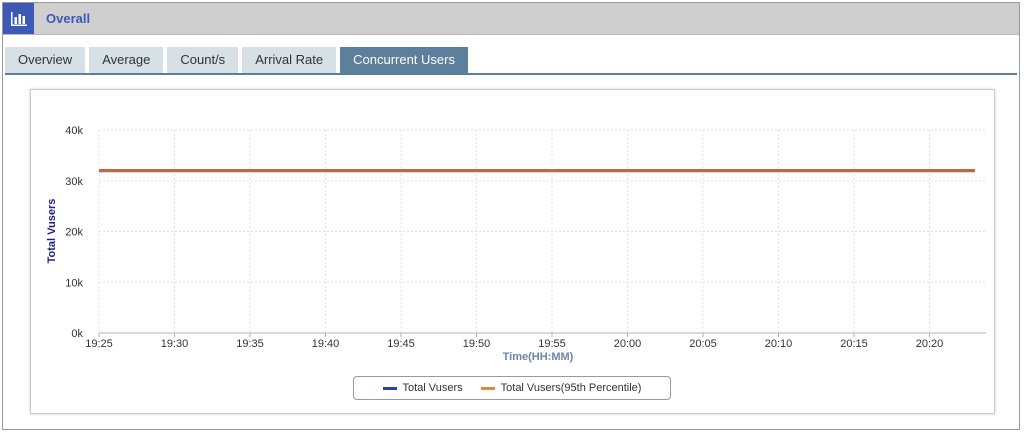 This screenshot has width=1024, height=434. I want to click on legend-swatch-total-vusers, so click(389, 388).